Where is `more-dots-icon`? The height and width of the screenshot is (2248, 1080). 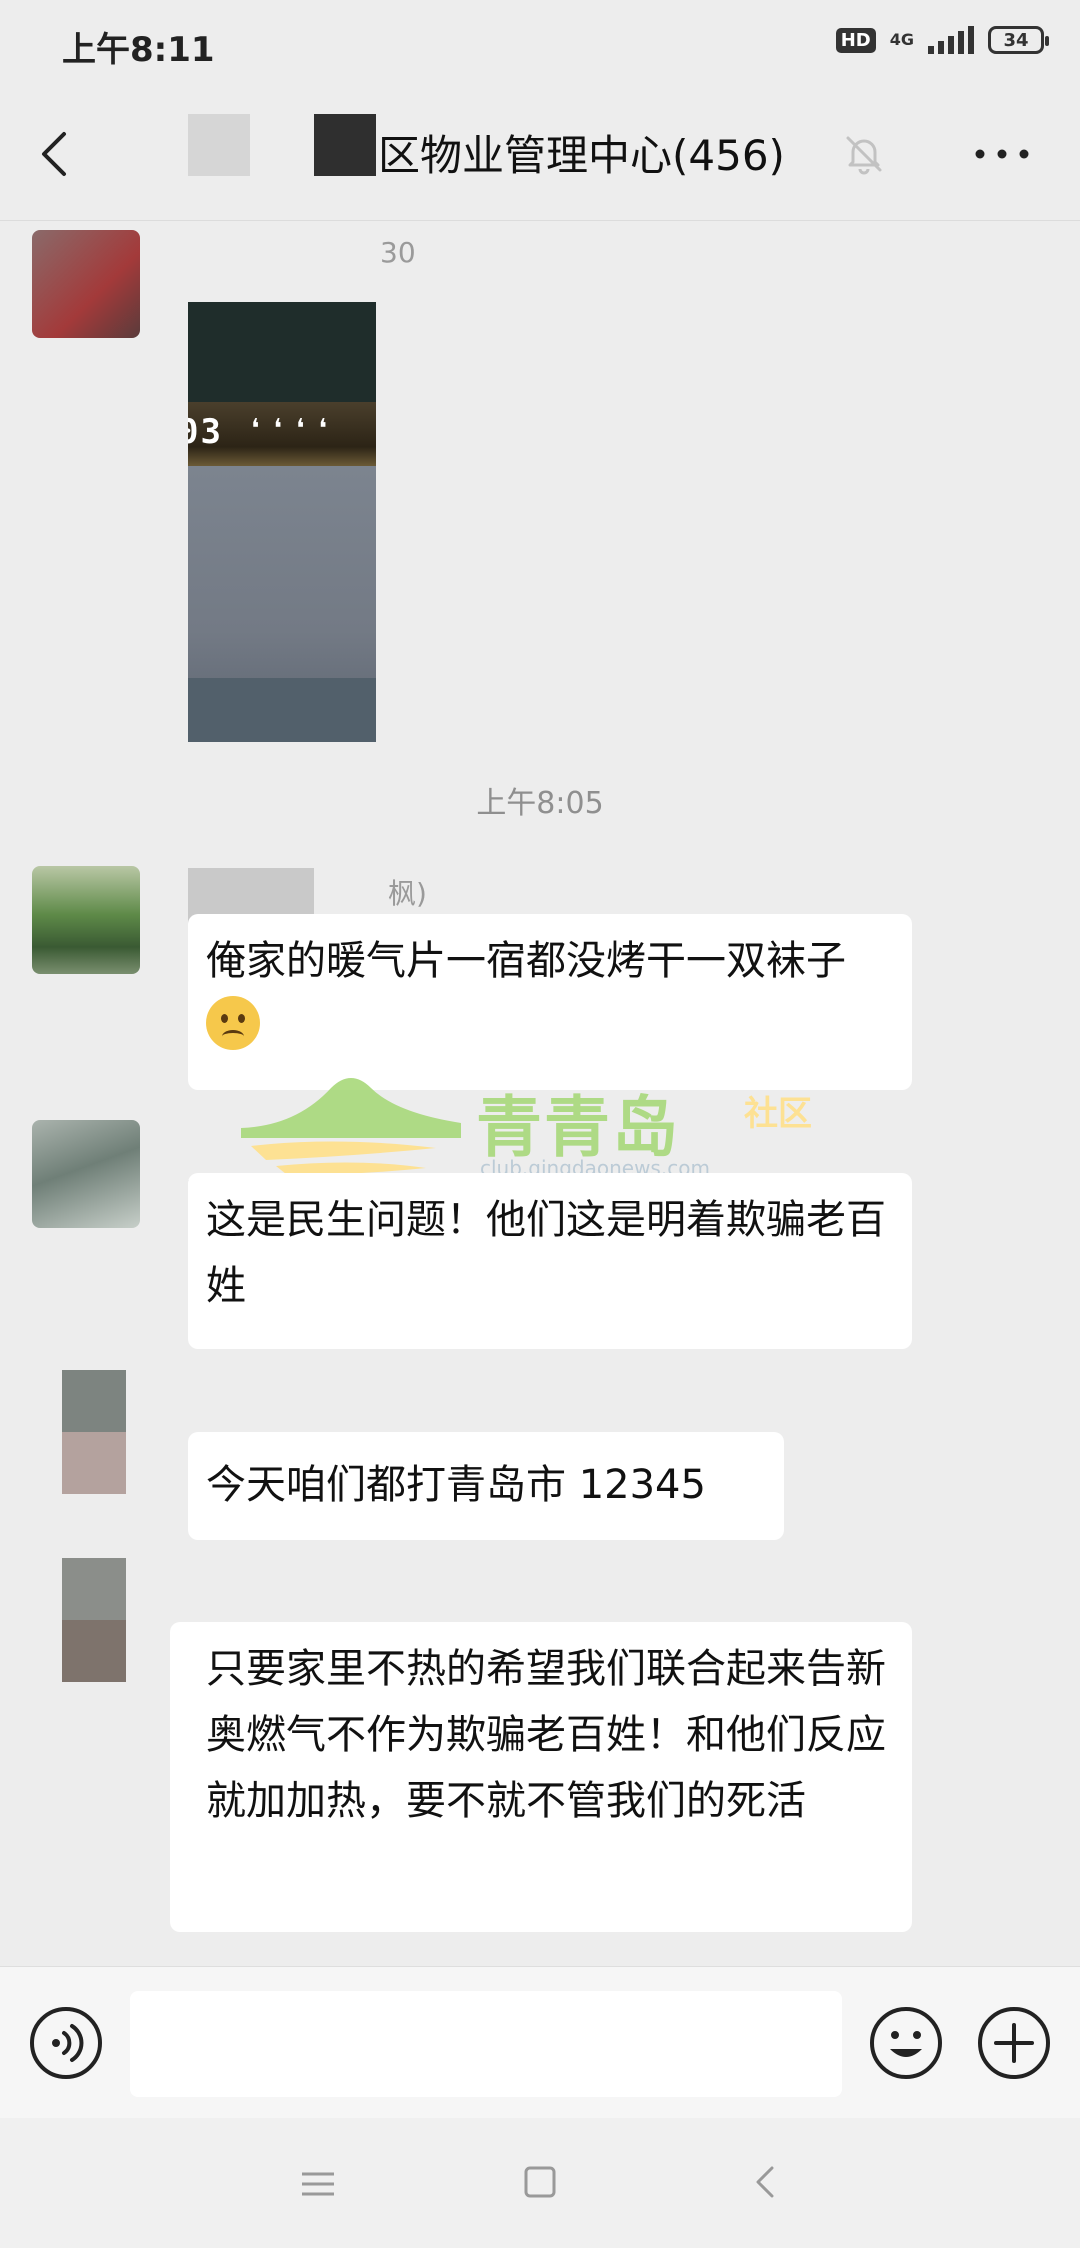
more-dots-icon is located at coordinates (1002, 154).